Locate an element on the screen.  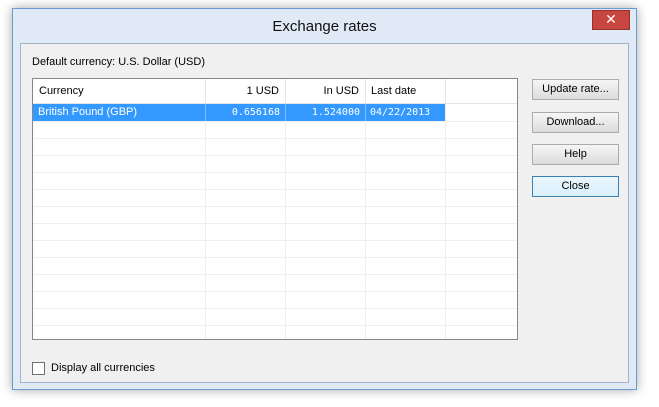
column-in-usd: In USD is located at coordinates (325, 91).